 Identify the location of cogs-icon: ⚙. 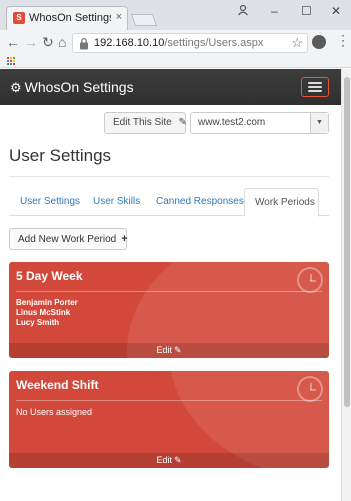
(16, 87).